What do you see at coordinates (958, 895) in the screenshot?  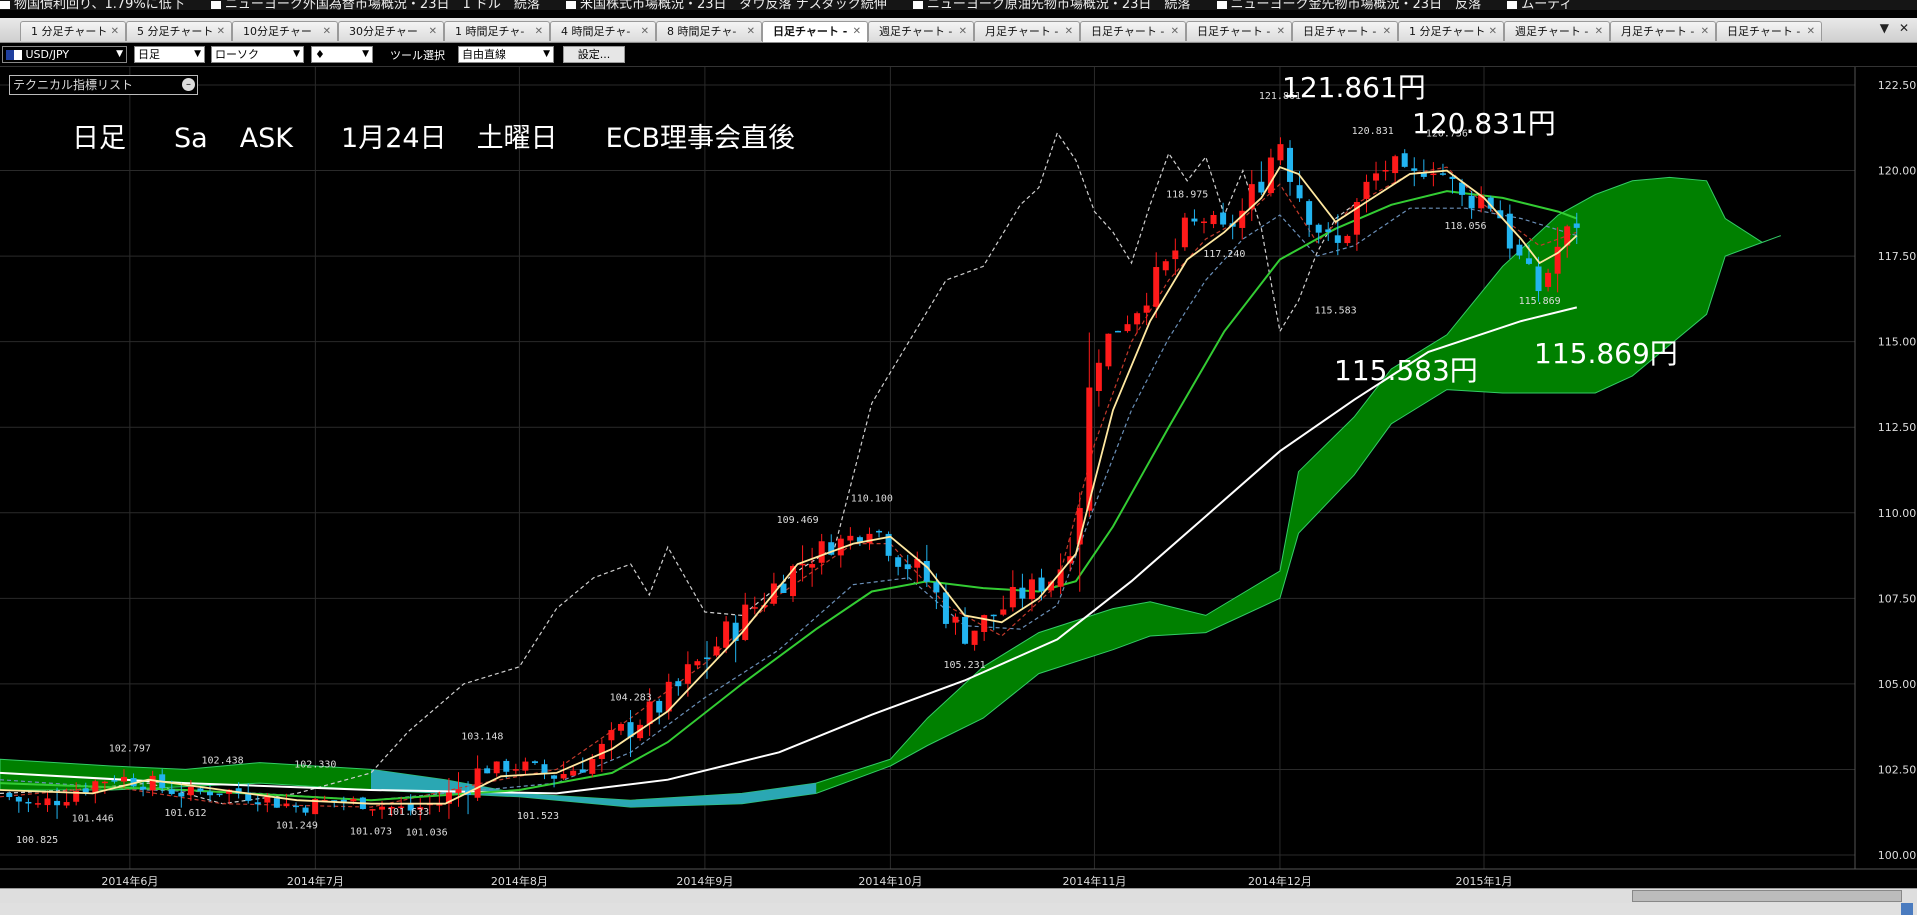 I see `horizontal-scrollbar` at bounding box center [958, 895].